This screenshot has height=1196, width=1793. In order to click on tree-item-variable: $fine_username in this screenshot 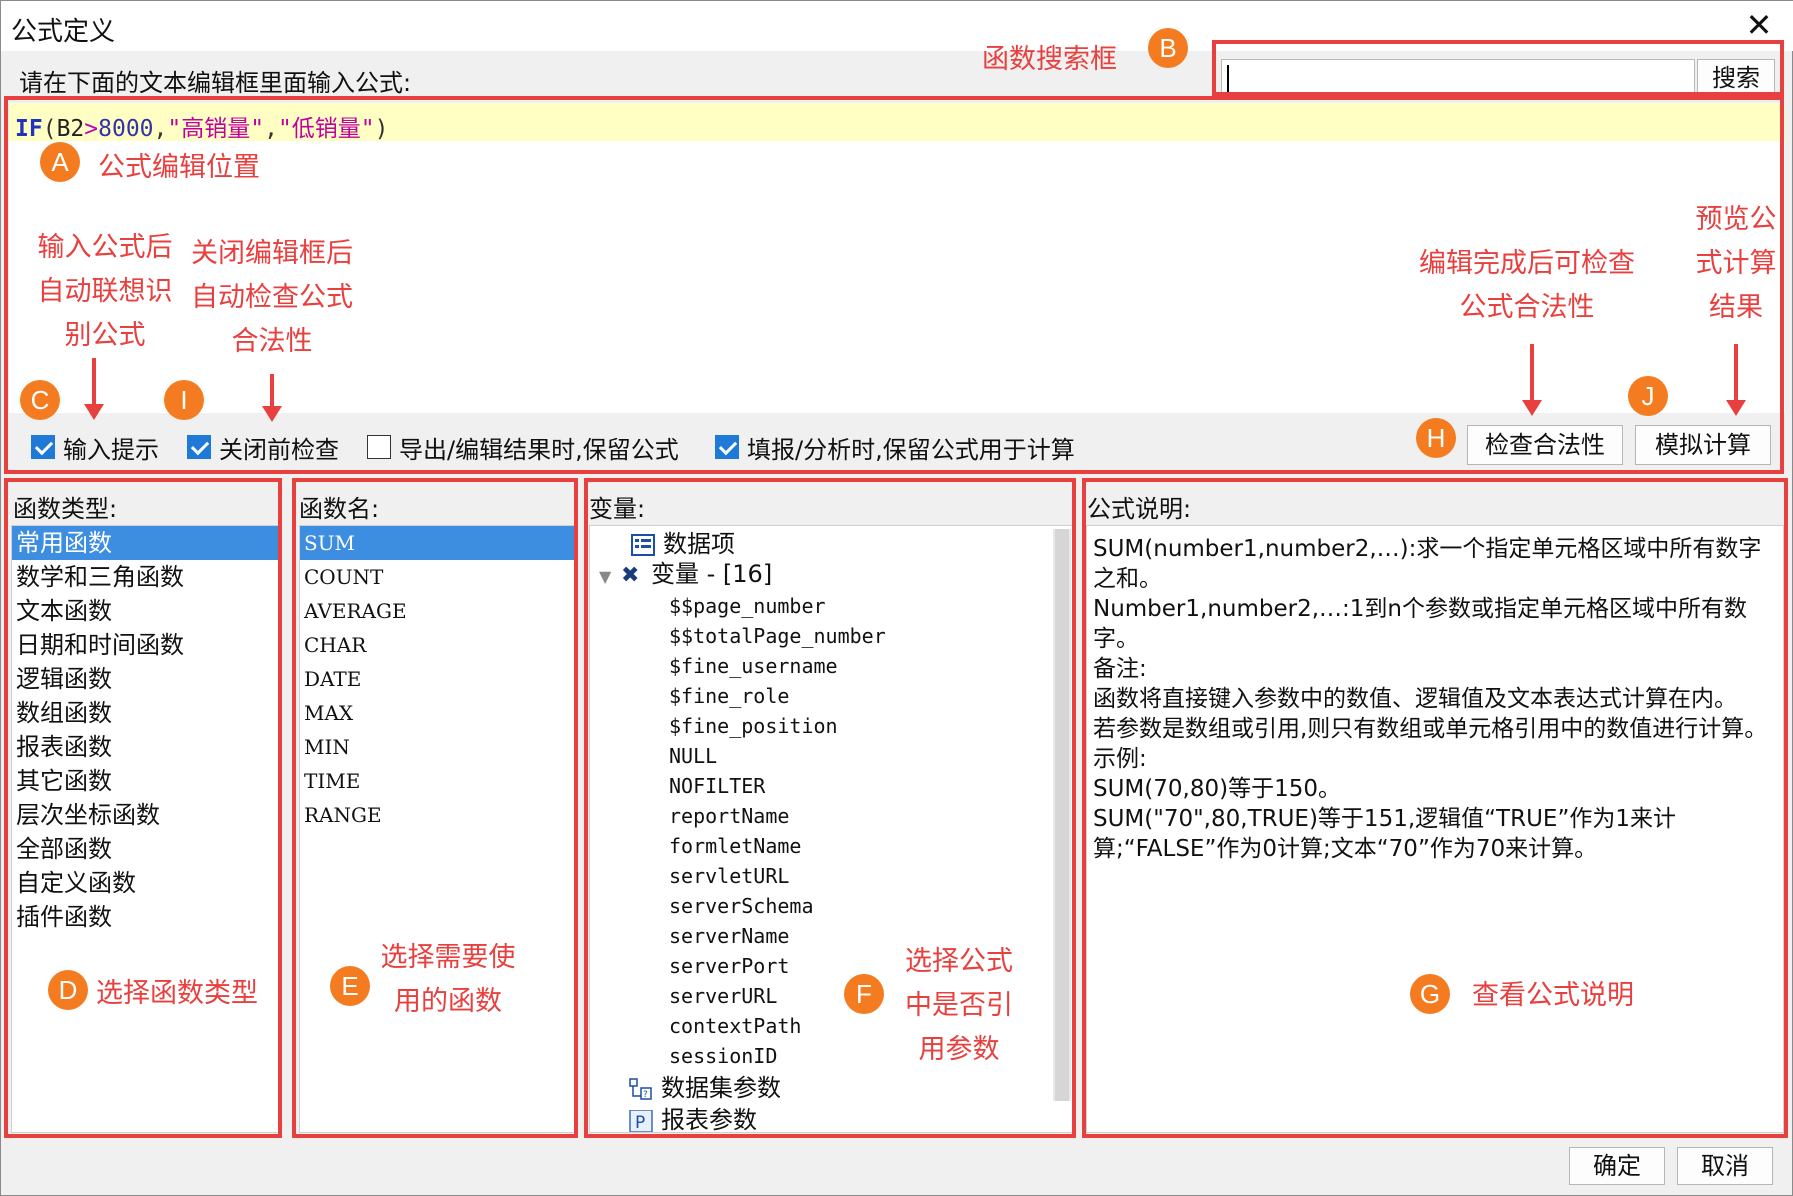, I will do `click(753, 666)`.